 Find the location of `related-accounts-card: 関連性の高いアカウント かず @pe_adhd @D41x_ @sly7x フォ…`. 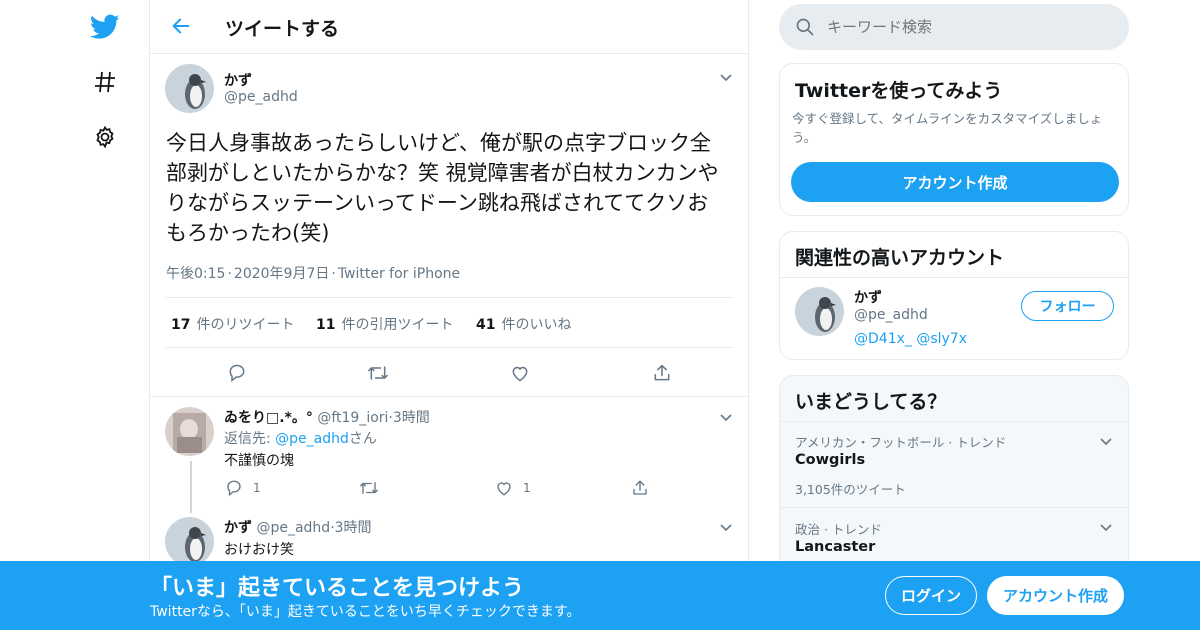

related-accounts-card: 関連性の高いアカウント かず @pe_adhd @D41x_ @sly7x フォ… is located at coordinates (954, 295).